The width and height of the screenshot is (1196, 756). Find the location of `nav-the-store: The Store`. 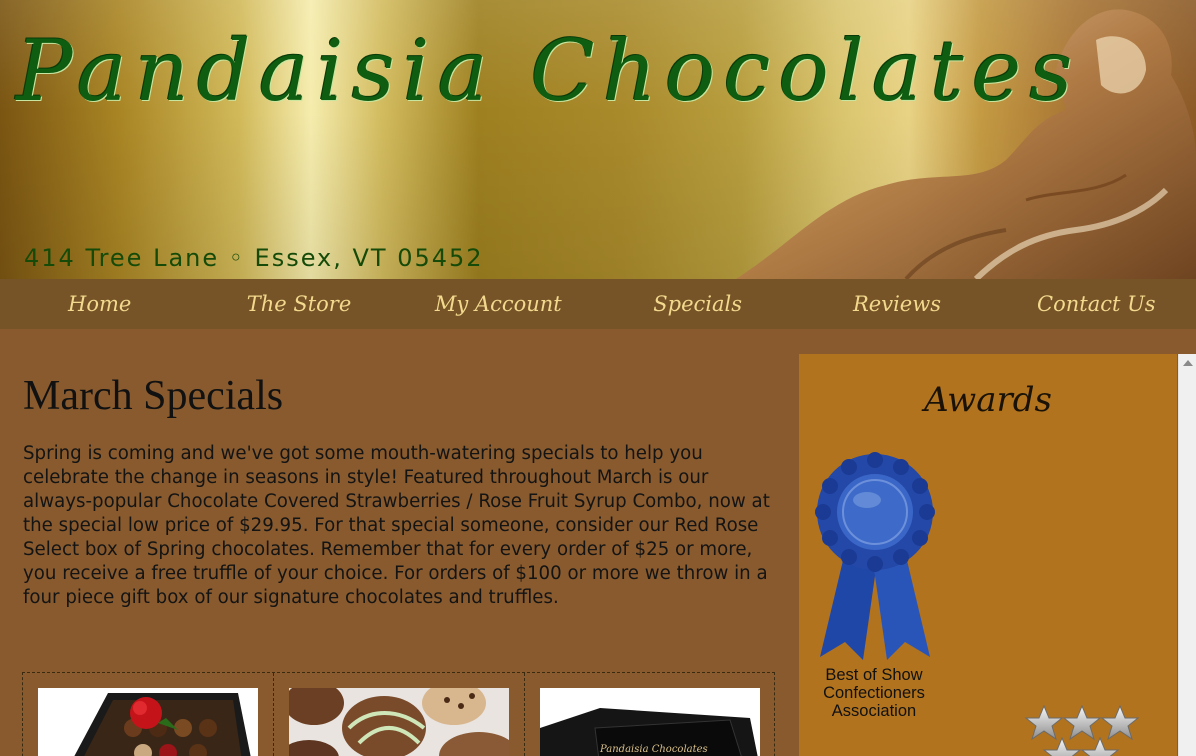

nav-the-store: The Store is located at coordinates (298, 304).